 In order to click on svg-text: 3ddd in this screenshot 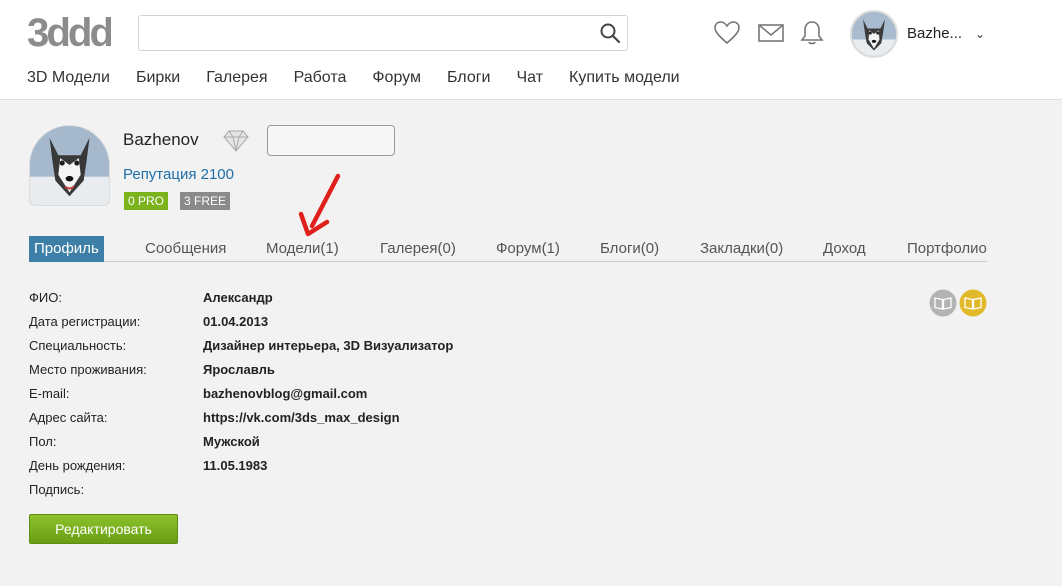, I will do `click(69, 33)`.